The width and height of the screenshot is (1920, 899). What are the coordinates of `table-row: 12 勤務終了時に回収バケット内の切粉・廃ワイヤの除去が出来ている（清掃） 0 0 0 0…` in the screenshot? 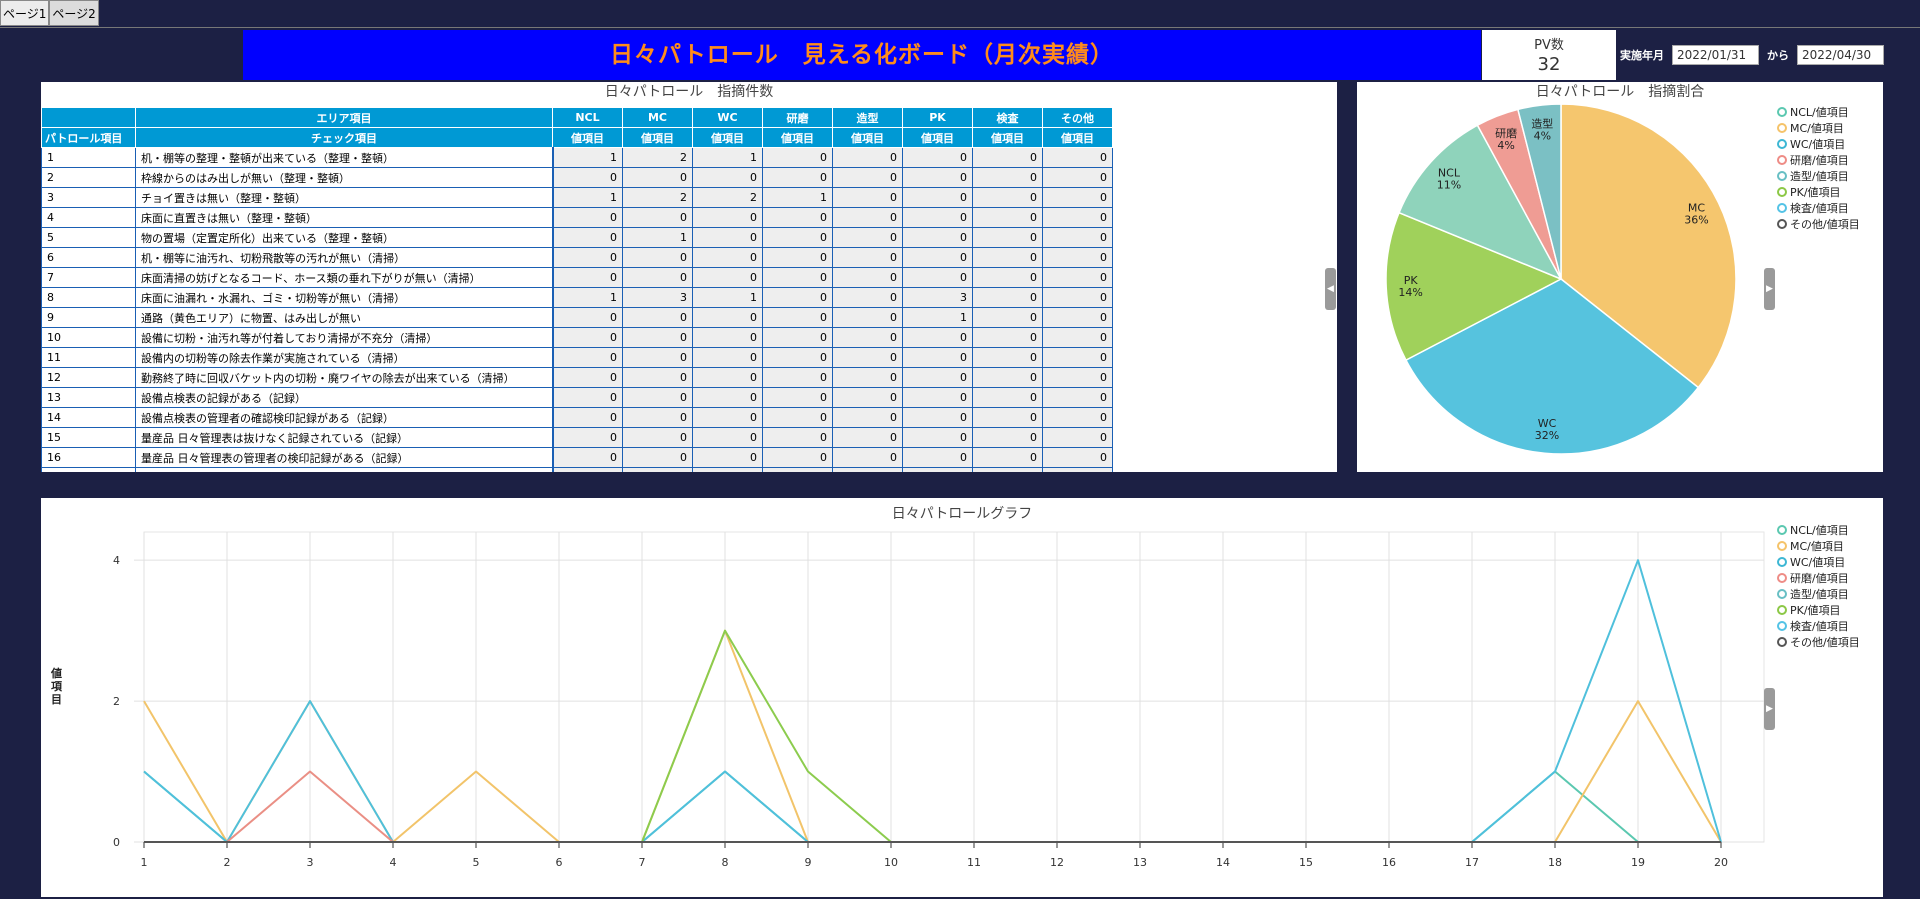 It's located at (577, 377).